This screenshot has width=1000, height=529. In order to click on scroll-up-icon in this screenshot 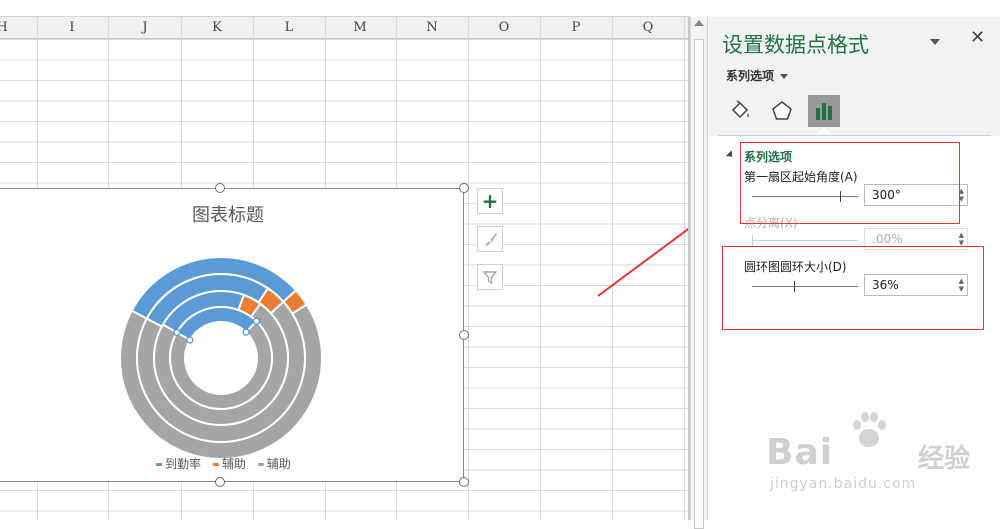, I will do `click(699, 23)`.